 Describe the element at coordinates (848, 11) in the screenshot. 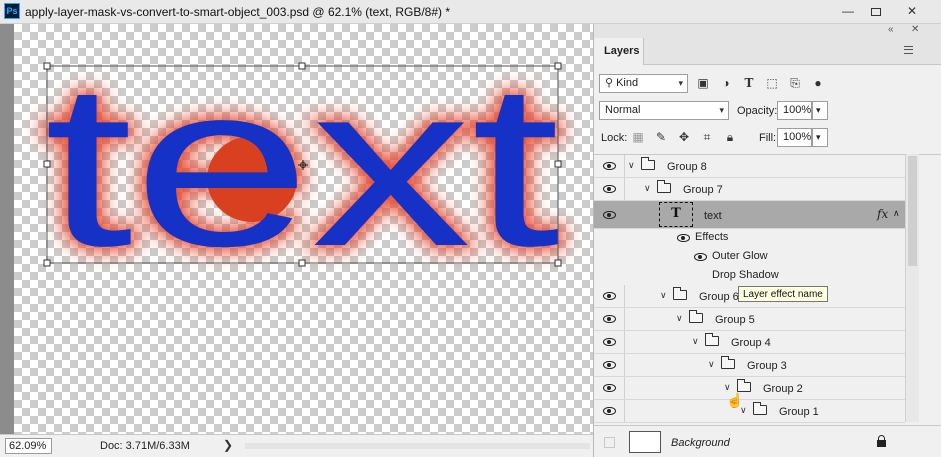

I see `minimize-button: —` at that location.